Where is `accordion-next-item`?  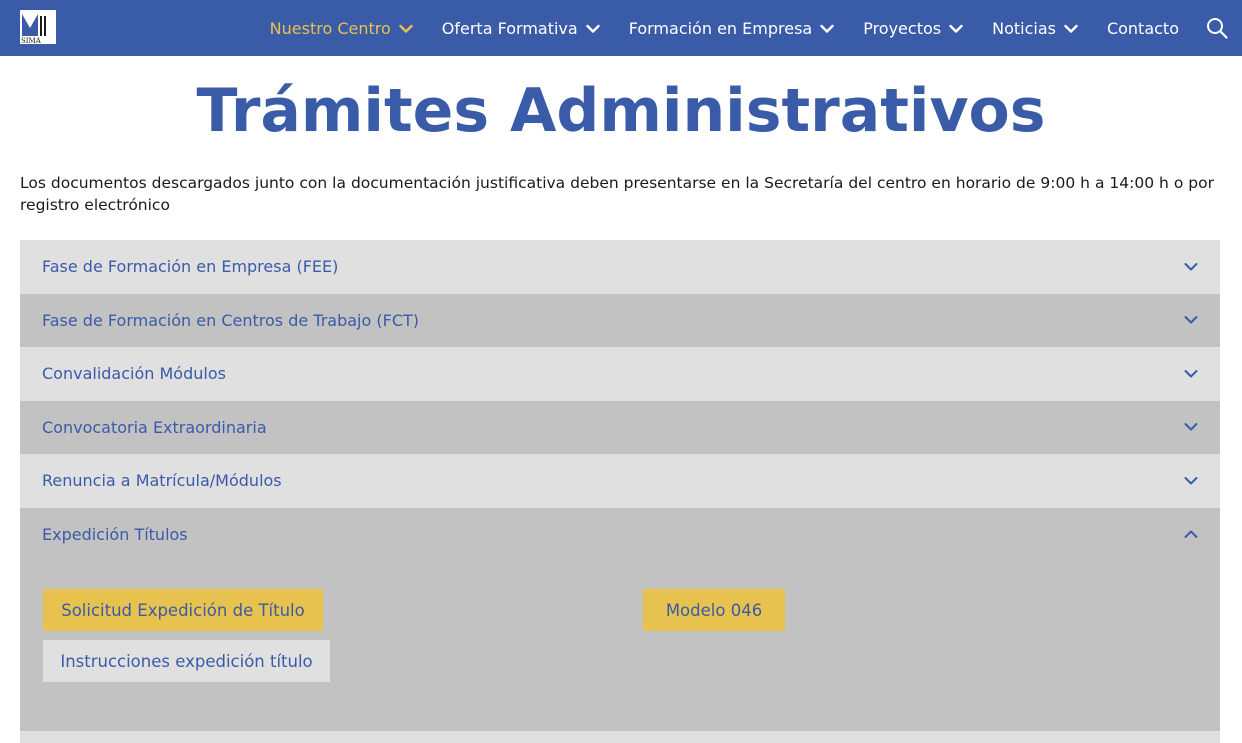
accordion-next-item is located at coordinates (620, 737).